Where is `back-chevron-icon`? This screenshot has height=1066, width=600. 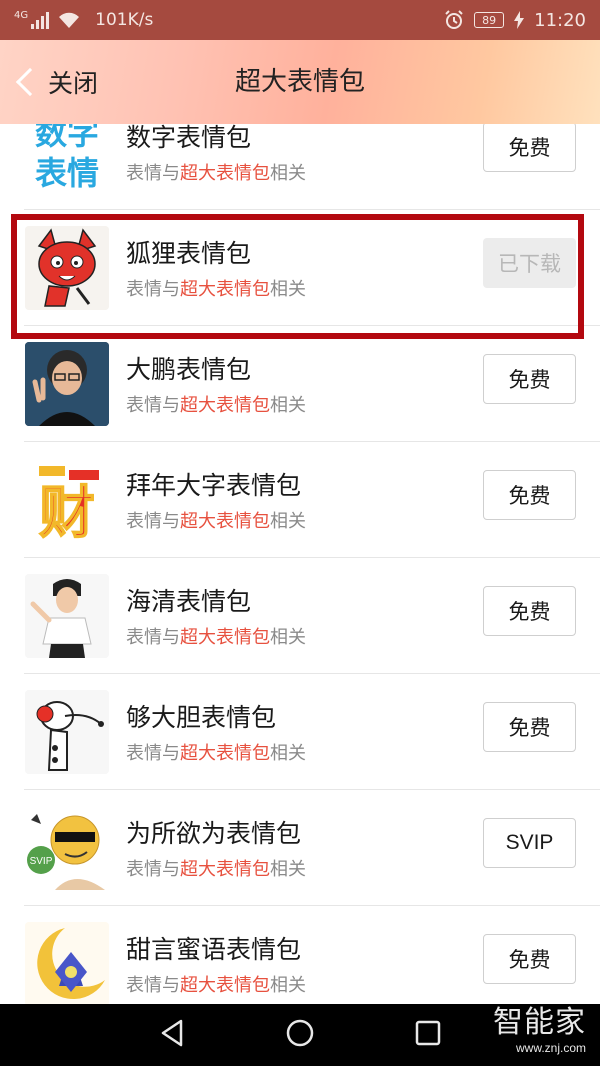
back-chevron-icon is located at coordinates (30, 82).